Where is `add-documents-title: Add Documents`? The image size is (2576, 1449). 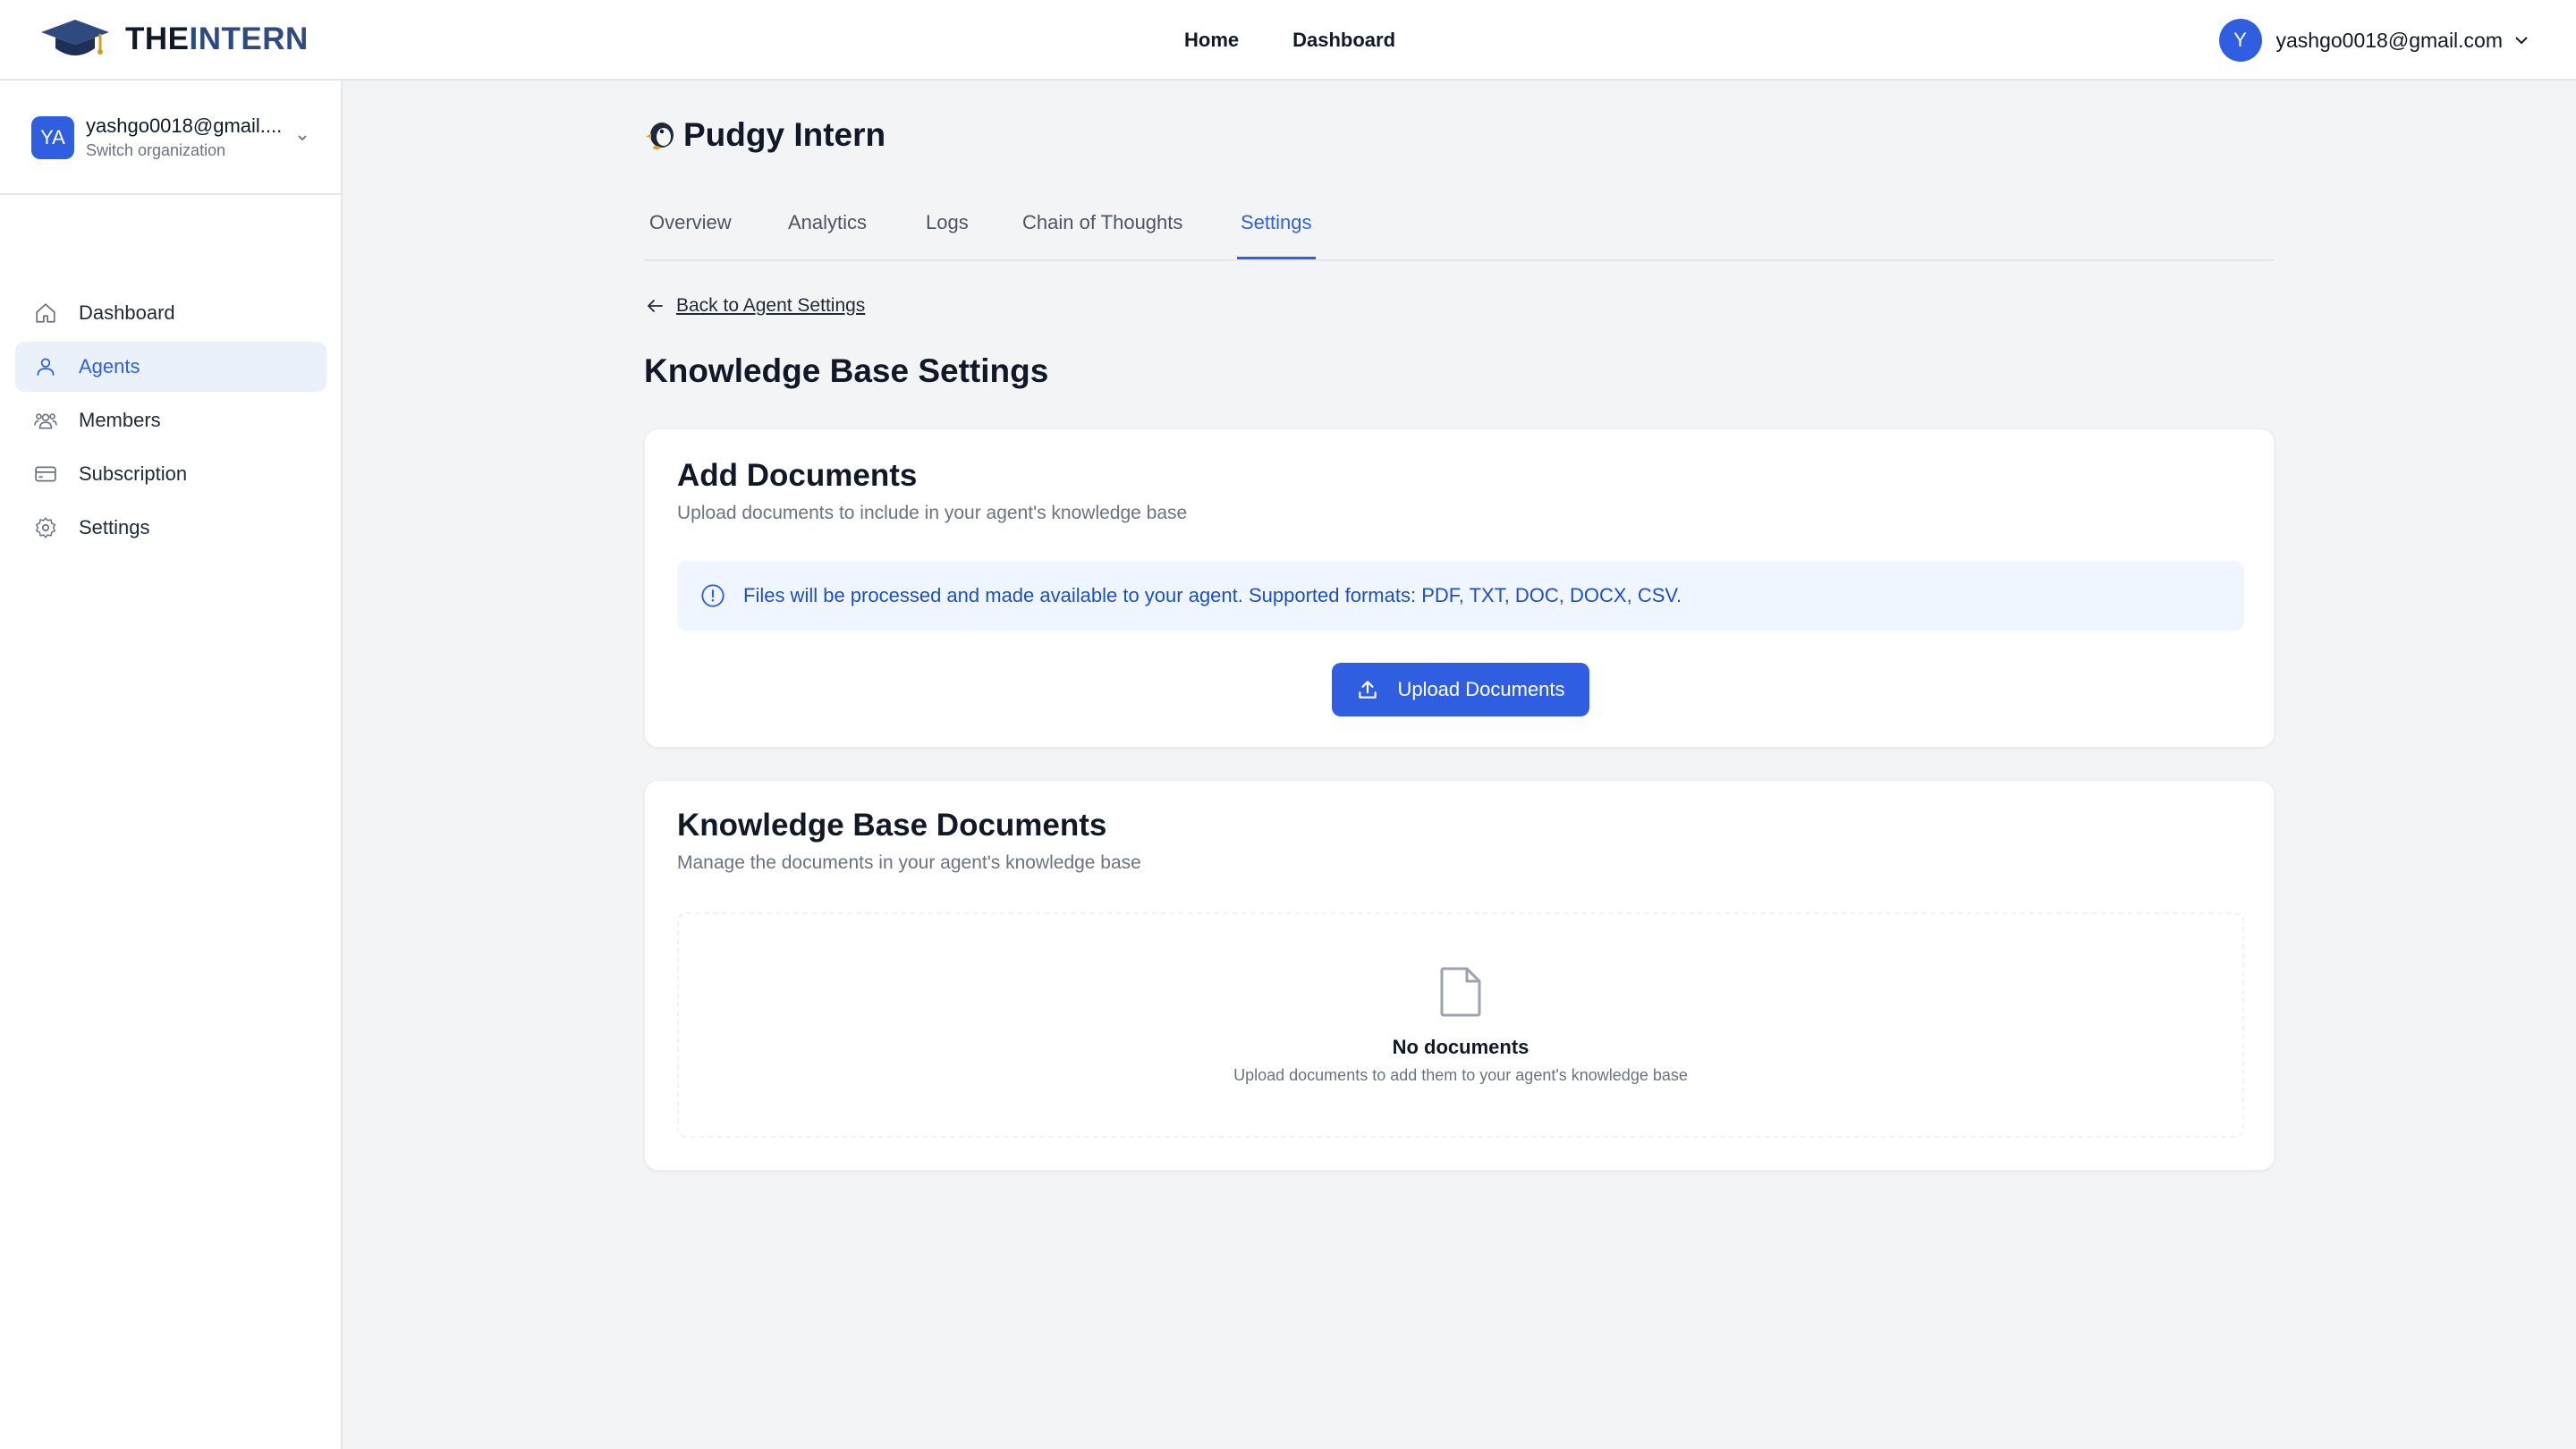
add-documents-title: Add Documents is located at coordinates (797, 475).